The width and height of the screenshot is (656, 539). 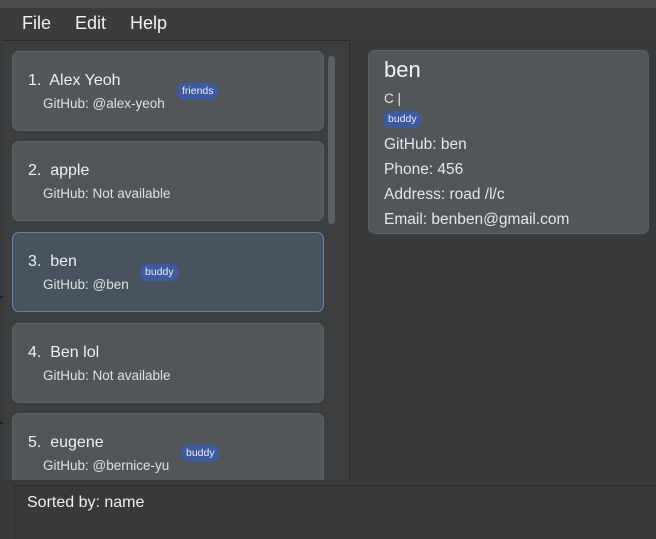 What do you see at coordinates (331, 140) in the screenshot?
I see `list-scrollbar` at bounding box center [331, 140].